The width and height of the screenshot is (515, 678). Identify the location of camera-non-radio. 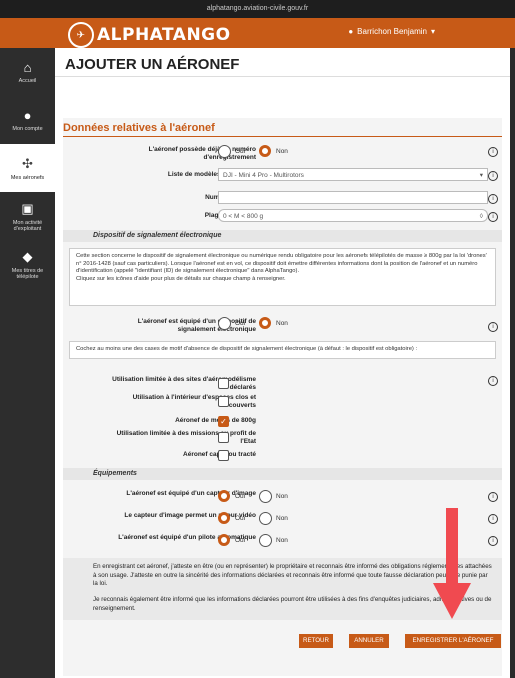
(265, 496).